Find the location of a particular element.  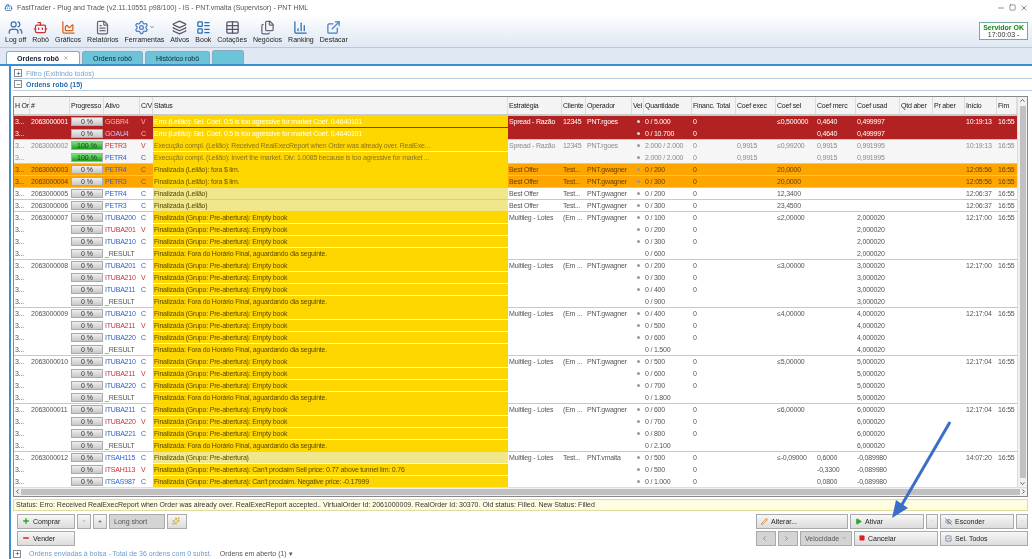

list-icon is located at coordinates (203, 27).